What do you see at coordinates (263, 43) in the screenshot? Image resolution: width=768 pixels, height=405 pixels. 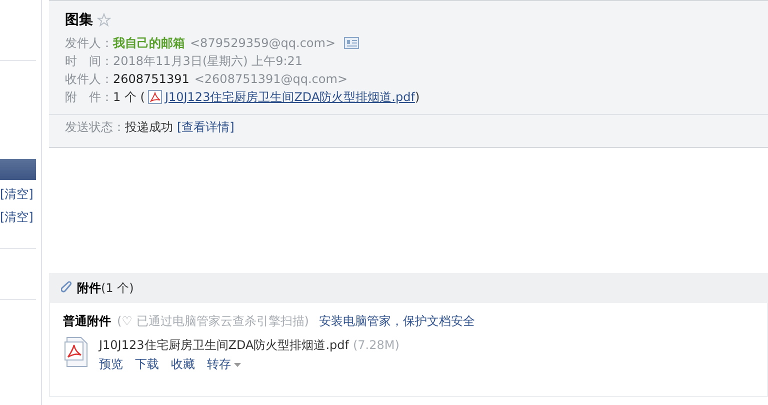 I see `sender-address: <879529359@qq.com>` at bounding box center [263, 43].